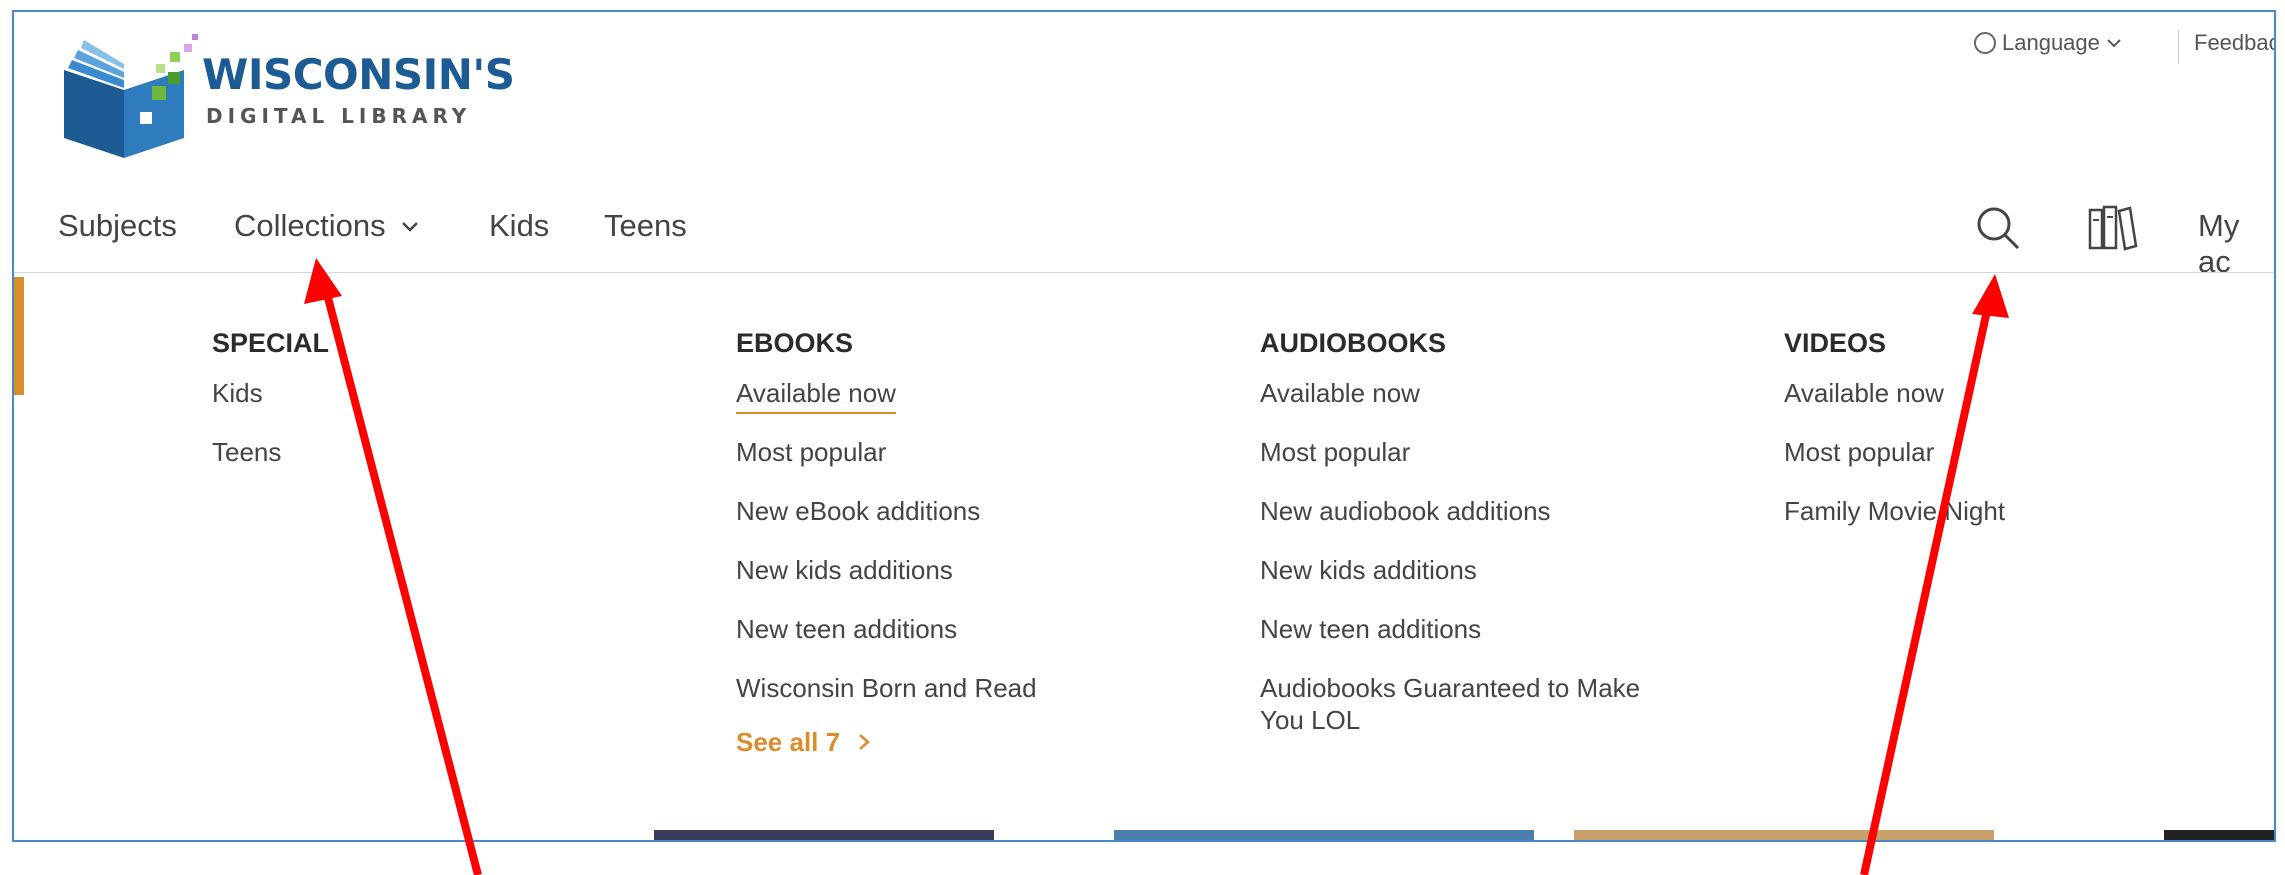 This screenshot has width=2285, height=875. What do you see at coordinates (2178, 47) in the screenshot?
I see `utility-divider` at bounding box center [2178, 47].